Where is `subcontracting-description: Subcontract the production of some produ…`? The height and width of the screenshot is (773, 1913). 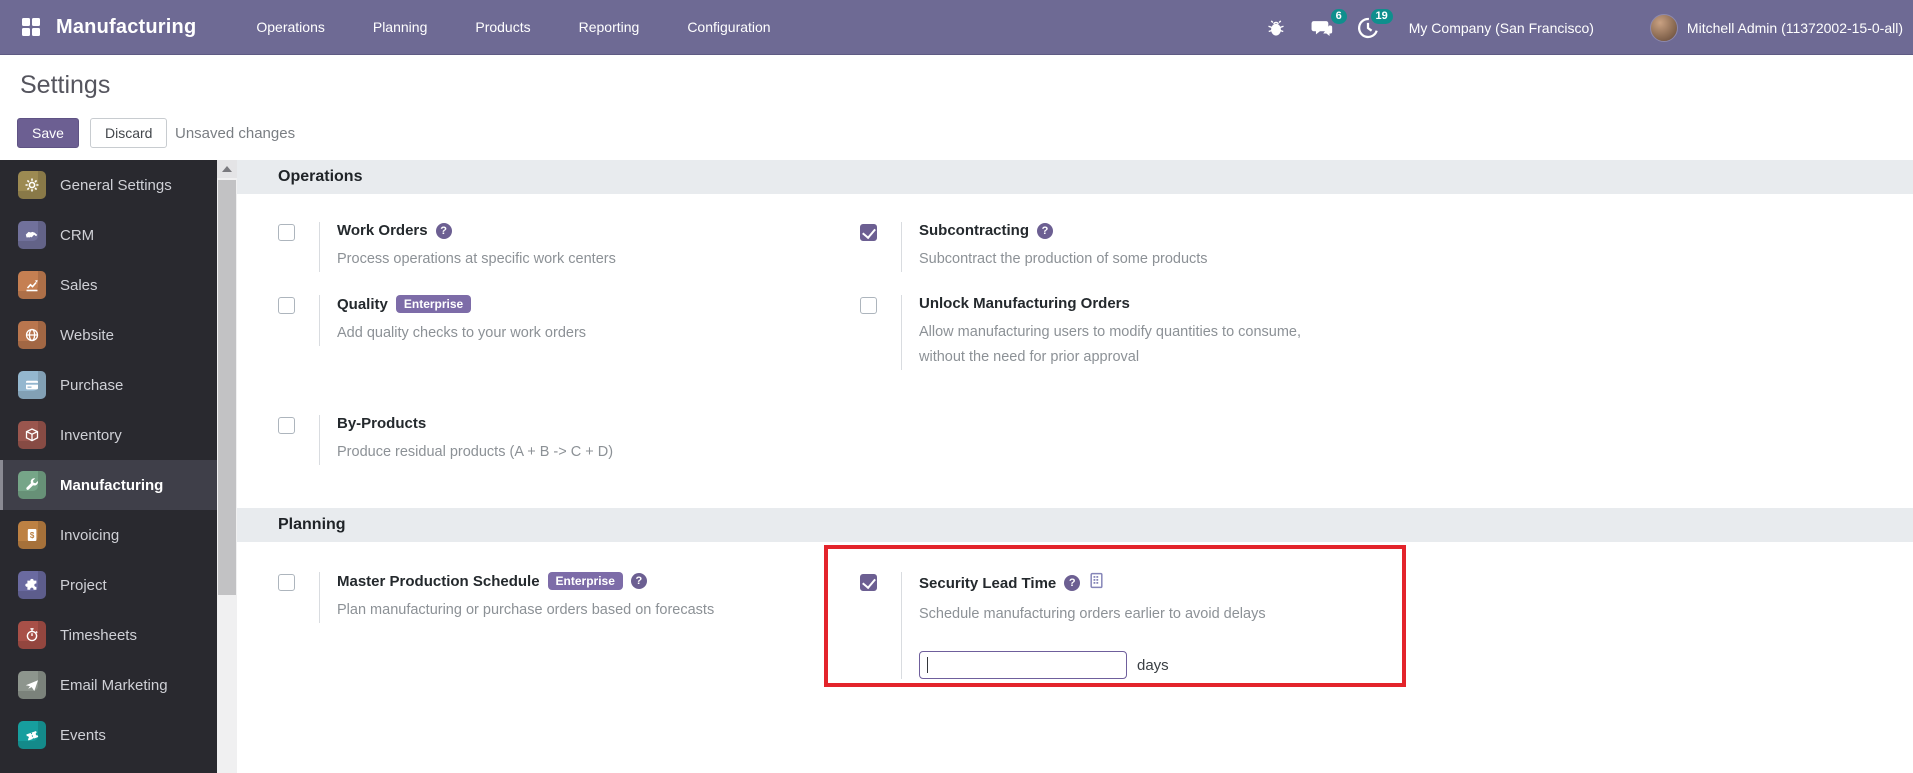
subcontracting-description: Subcontract the production of some produ… is located at coordinates (1063, 259).